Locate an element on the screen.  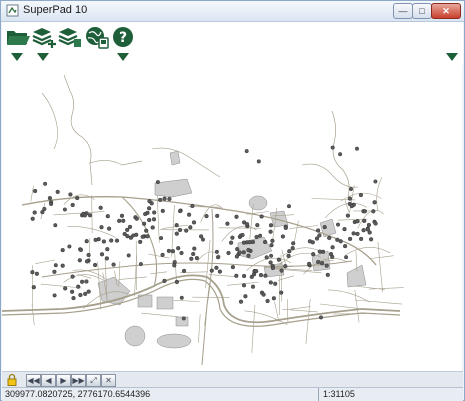
previous-extent-button: ◀ is located at coordinates (48, 380).